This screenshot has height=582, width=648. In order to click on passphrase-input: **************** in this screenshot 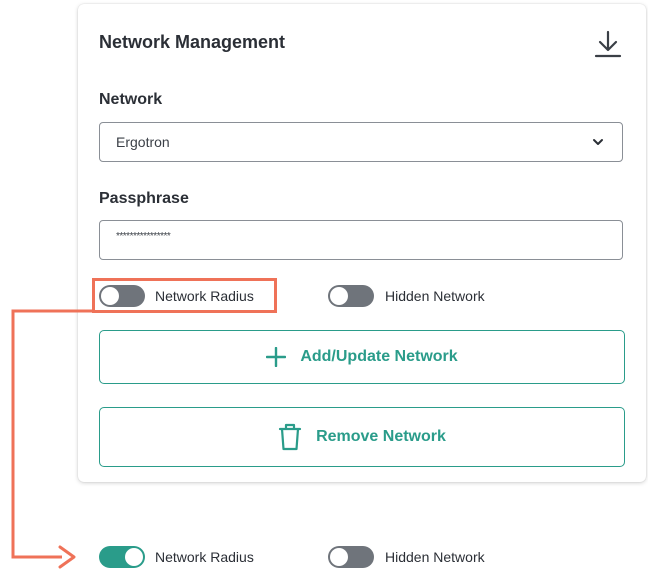, I will do `click(361, 240)`.